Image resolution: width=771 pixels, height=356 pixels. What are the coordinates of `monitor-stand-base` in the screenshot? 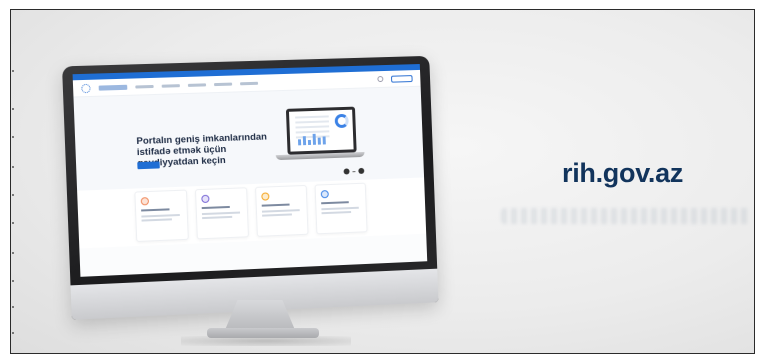 It's located at (263, 333).